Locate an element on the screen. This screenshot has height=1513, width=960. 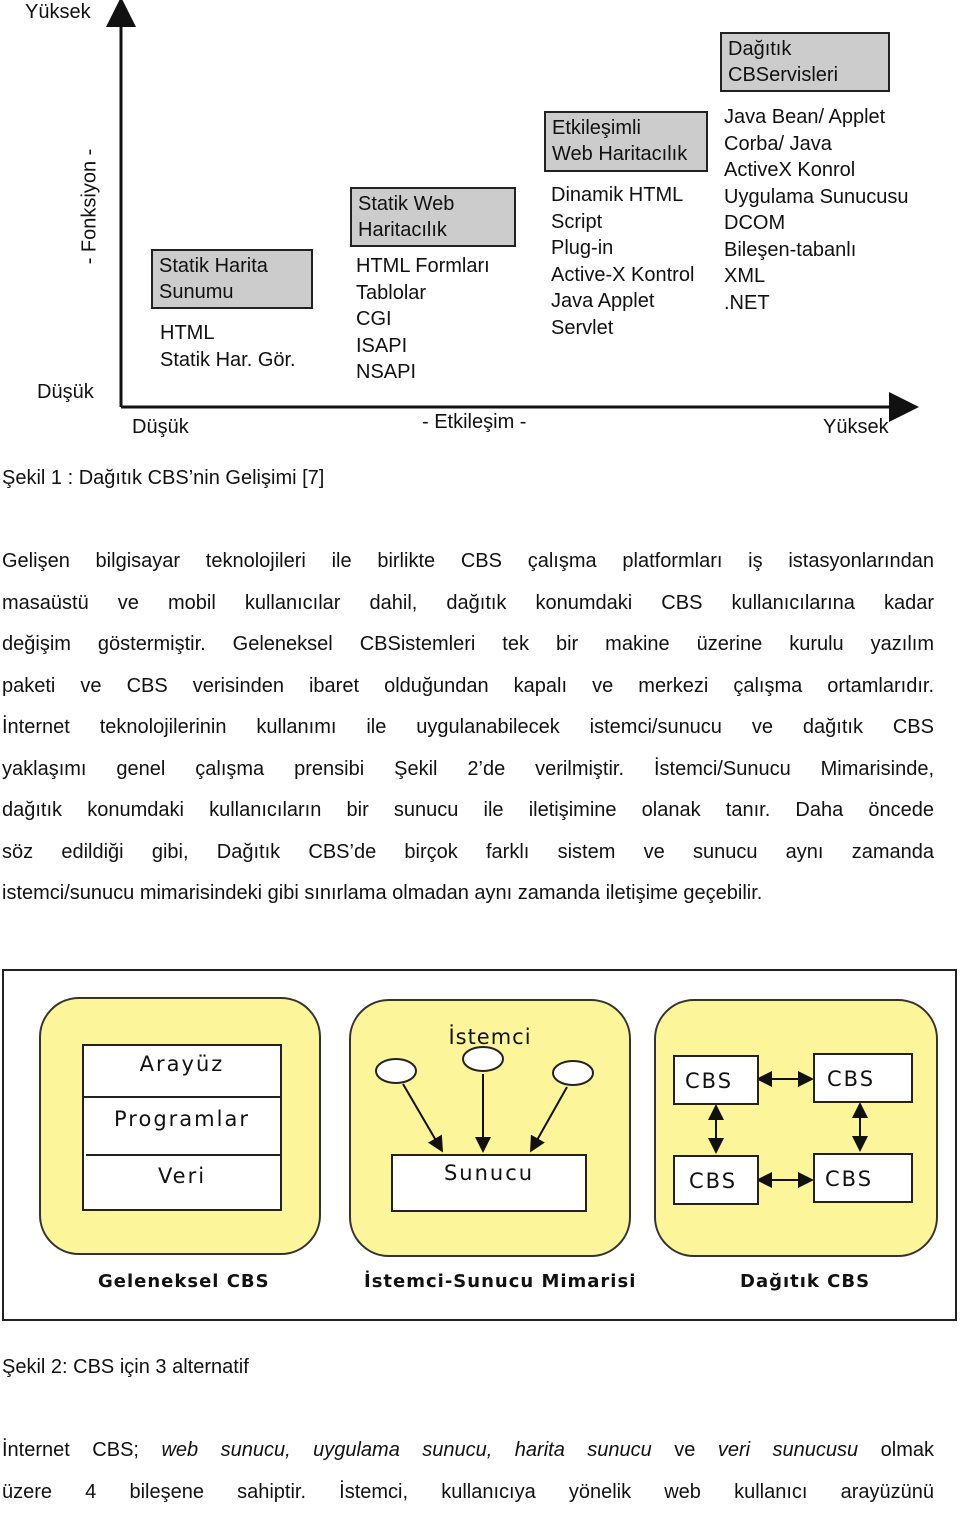
stage-item: Servlet is located at coordinates (622, 328).